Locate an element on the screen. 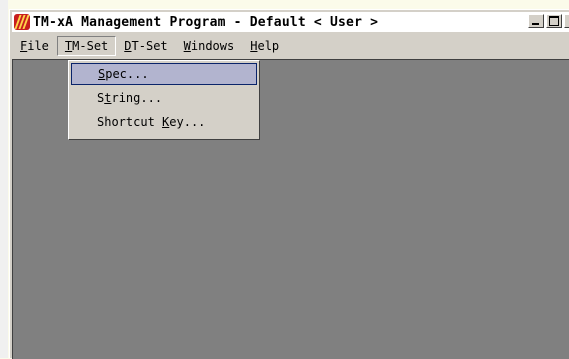  close-button: × is located at coordinates (566, 21).